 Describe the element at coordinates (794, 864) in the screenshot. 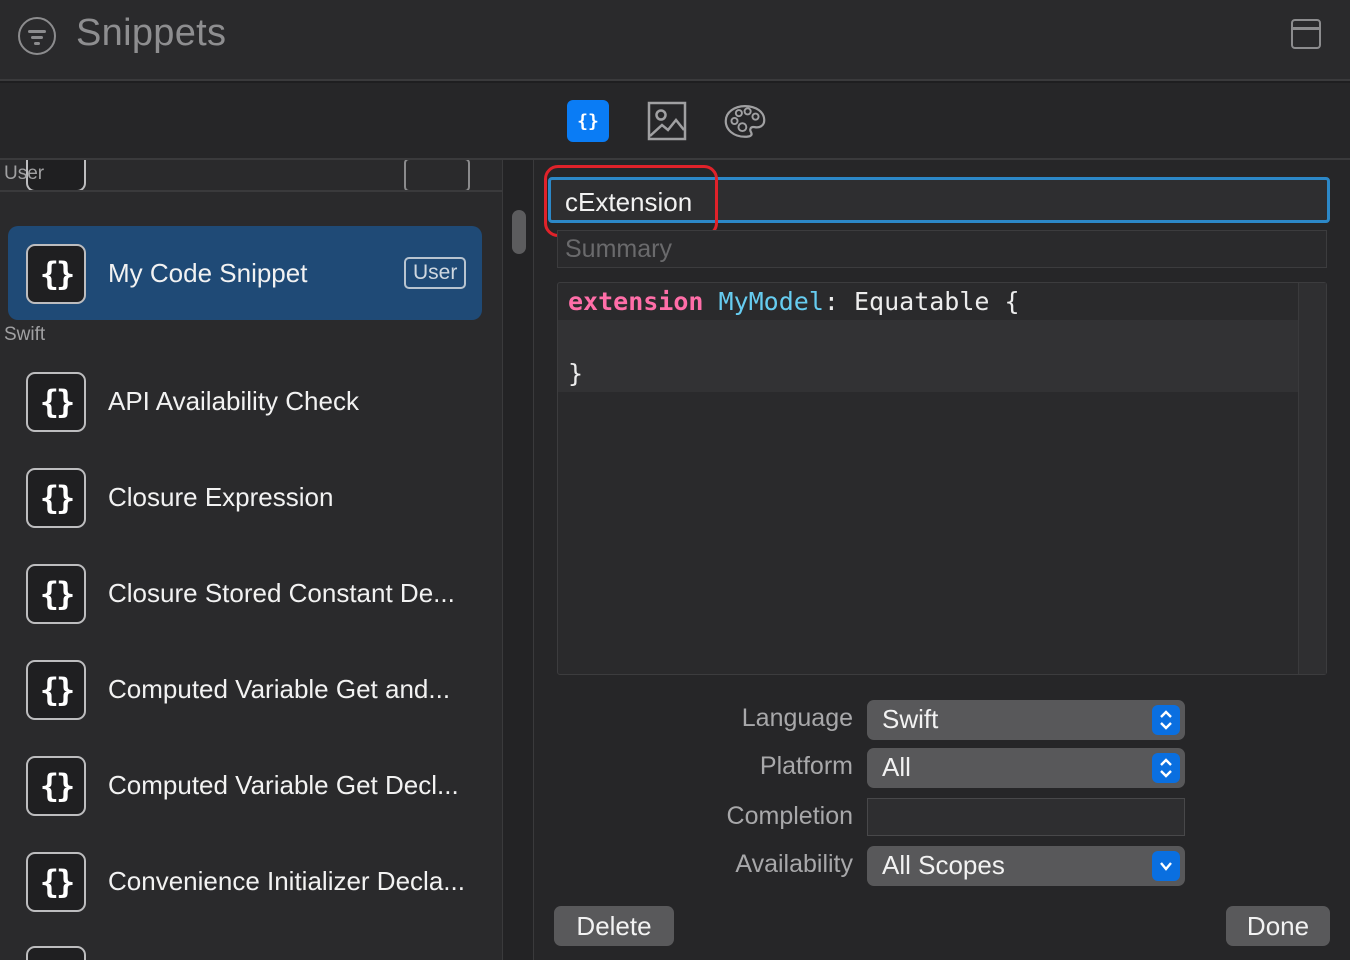

I see `availability-label: Availability` at that location.